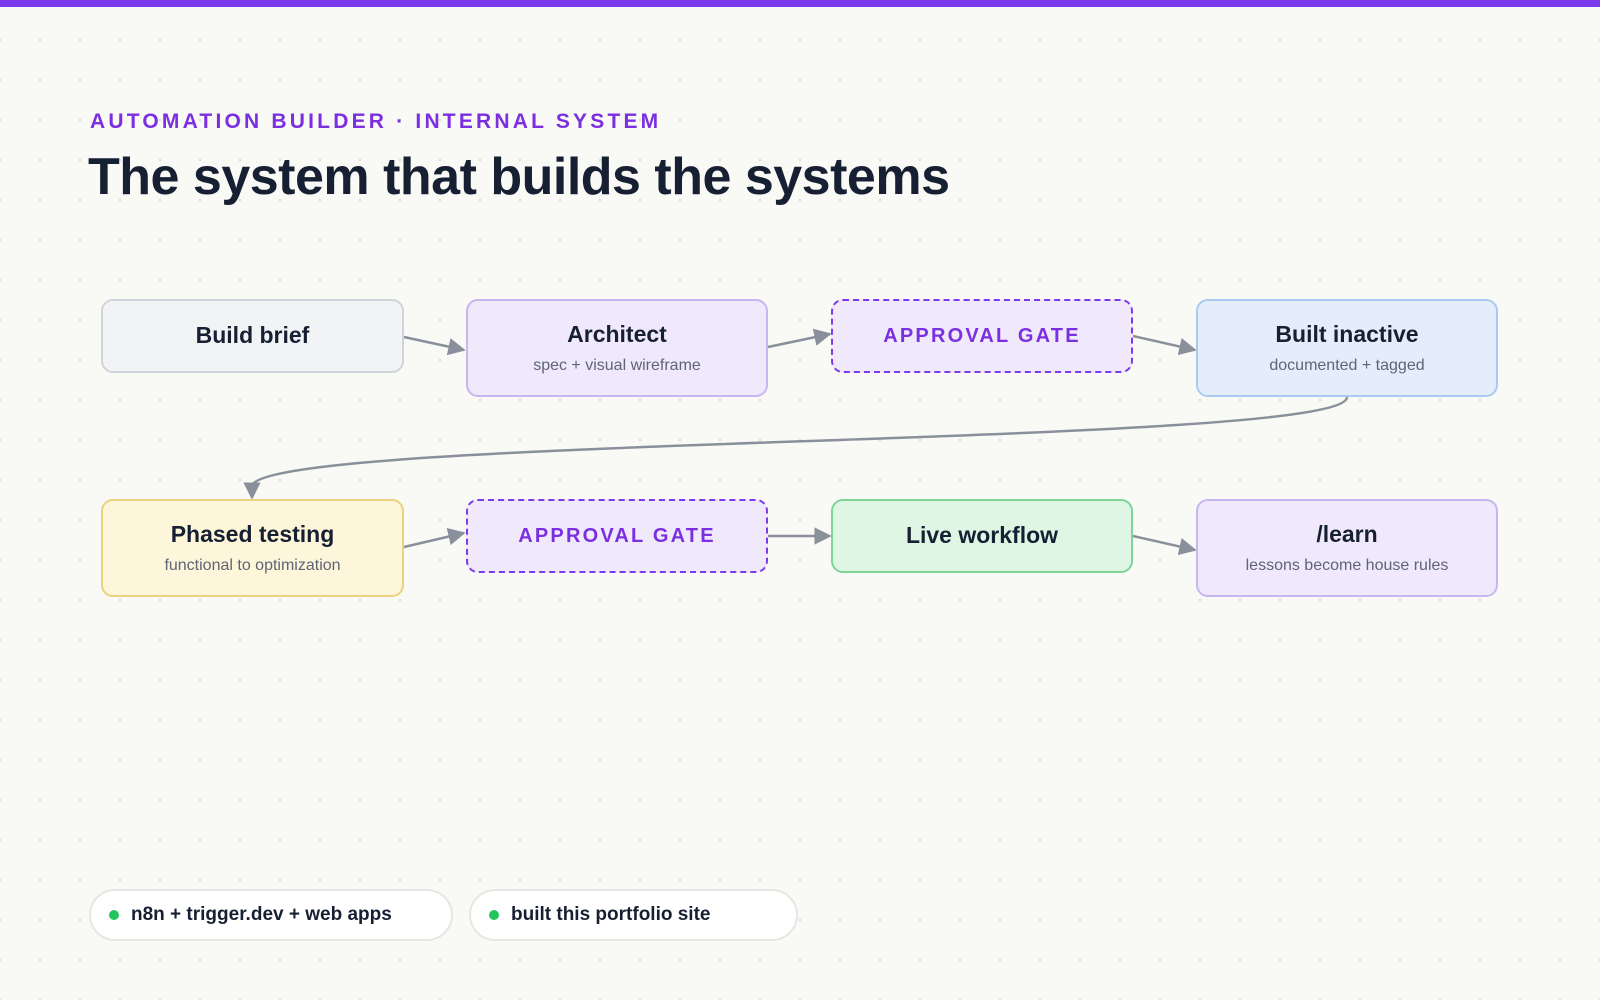 Image resolution: width=1600 pixels, height=1000 pixels. I want to click on portfolio-pill: built this portfolio site, so click(633, 915).